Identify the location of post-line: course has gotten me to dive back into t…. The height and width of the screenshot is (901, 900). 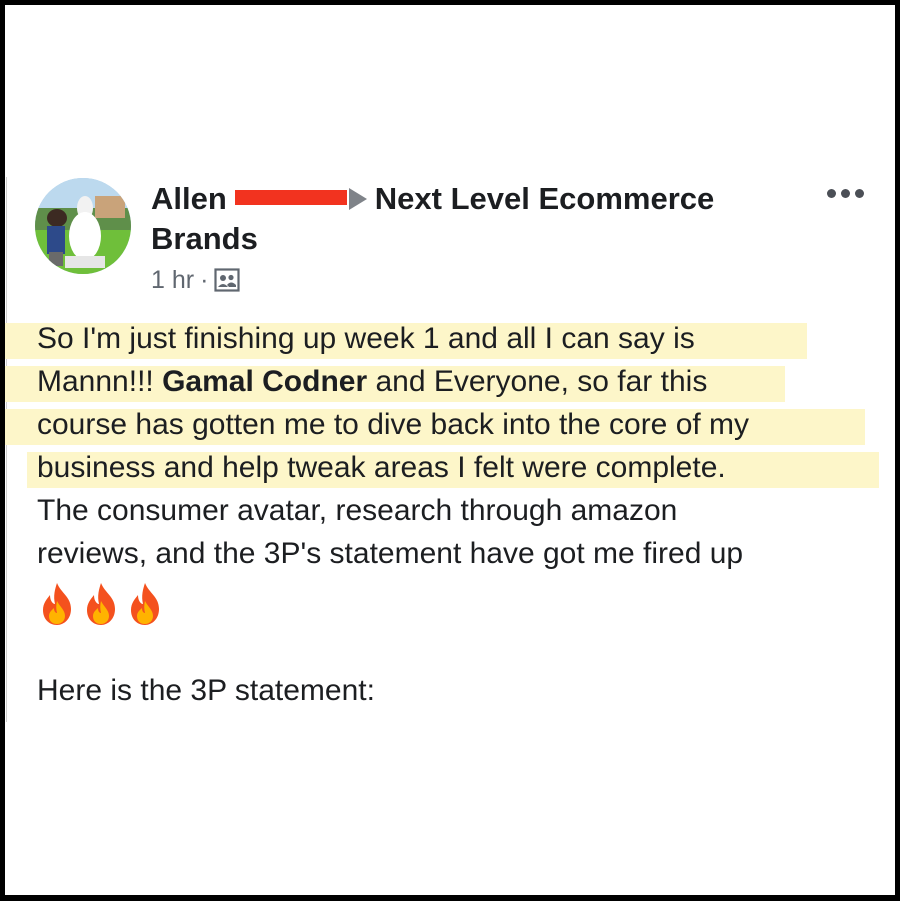
(446, 424).